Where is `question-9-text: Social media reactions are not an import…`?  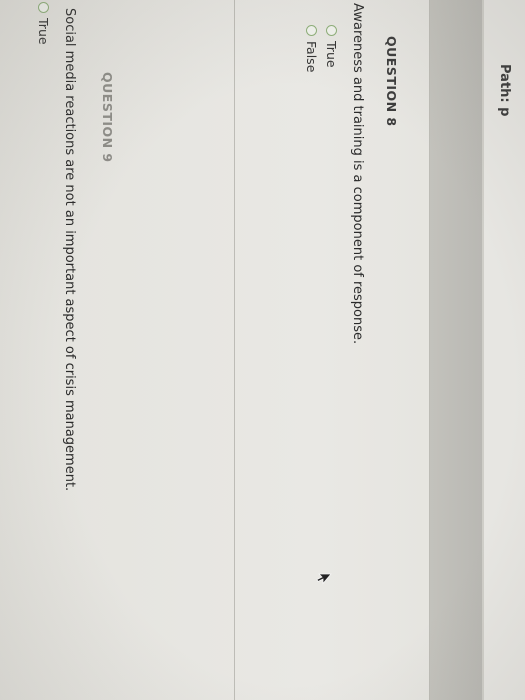
question-9-text: Social media reactions are not an import… is located at coordinates (69, 250).